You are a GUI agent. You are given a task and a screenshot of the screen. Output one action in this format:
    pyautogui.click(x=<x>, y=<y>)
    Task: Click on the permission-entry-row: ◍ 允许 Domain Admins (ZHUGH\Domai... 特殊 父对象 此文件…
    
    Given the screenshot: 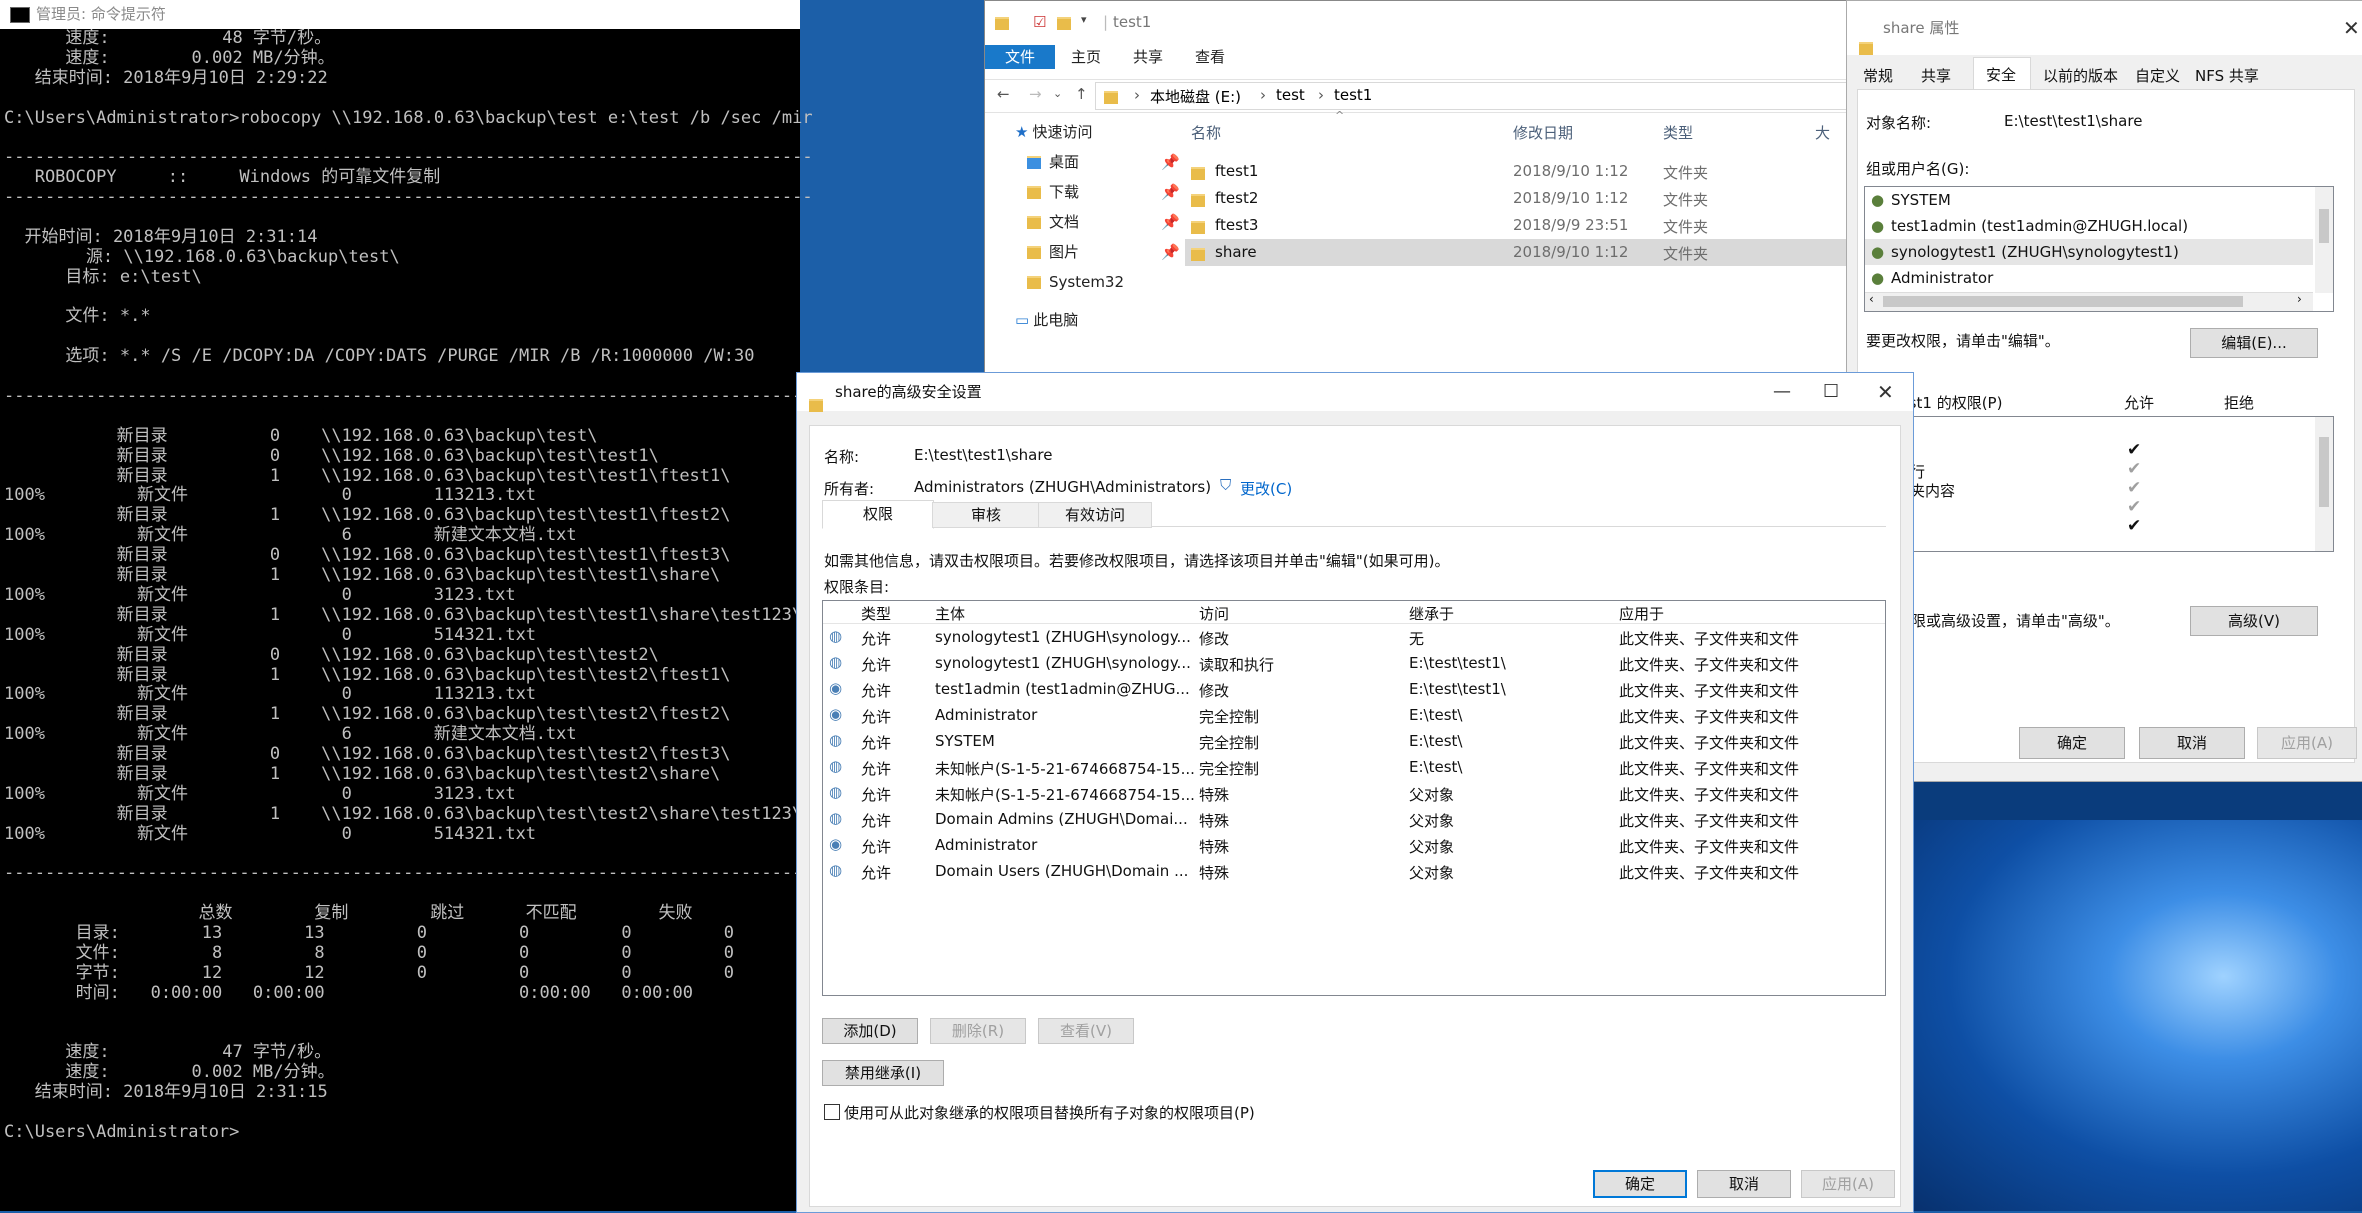 What is the action you would take?
    pyautogui.click(x=1354, y=819)
    